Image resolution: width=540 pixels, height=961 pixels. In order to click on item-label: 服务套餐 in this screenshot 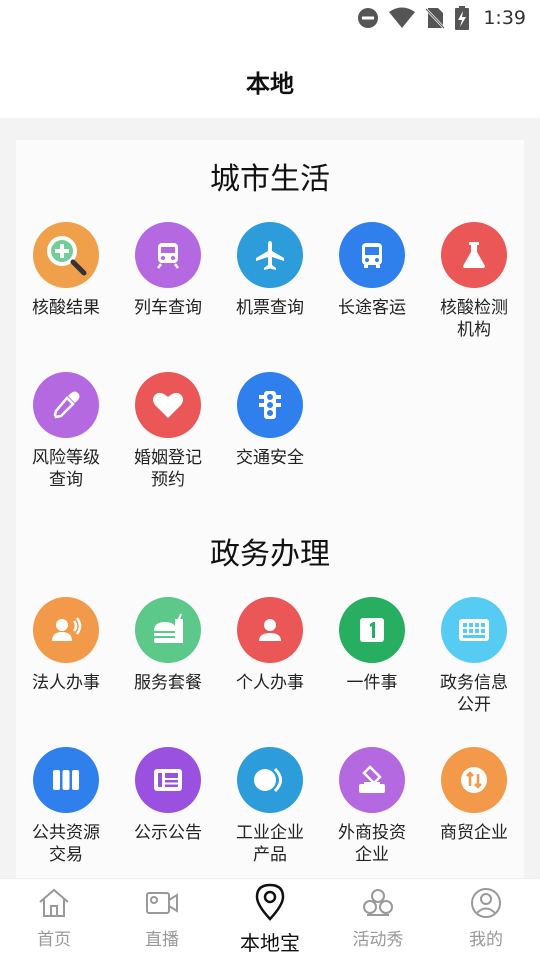, I will do `click(168, 683)`.